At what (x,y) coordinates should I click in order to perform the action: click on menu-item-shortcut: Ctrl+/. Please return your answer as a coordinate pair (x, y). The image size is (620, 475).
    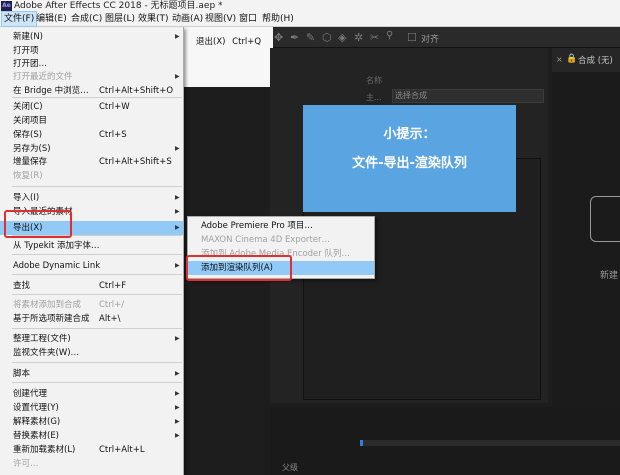
    Looking at the image, I should click on (112, 305).